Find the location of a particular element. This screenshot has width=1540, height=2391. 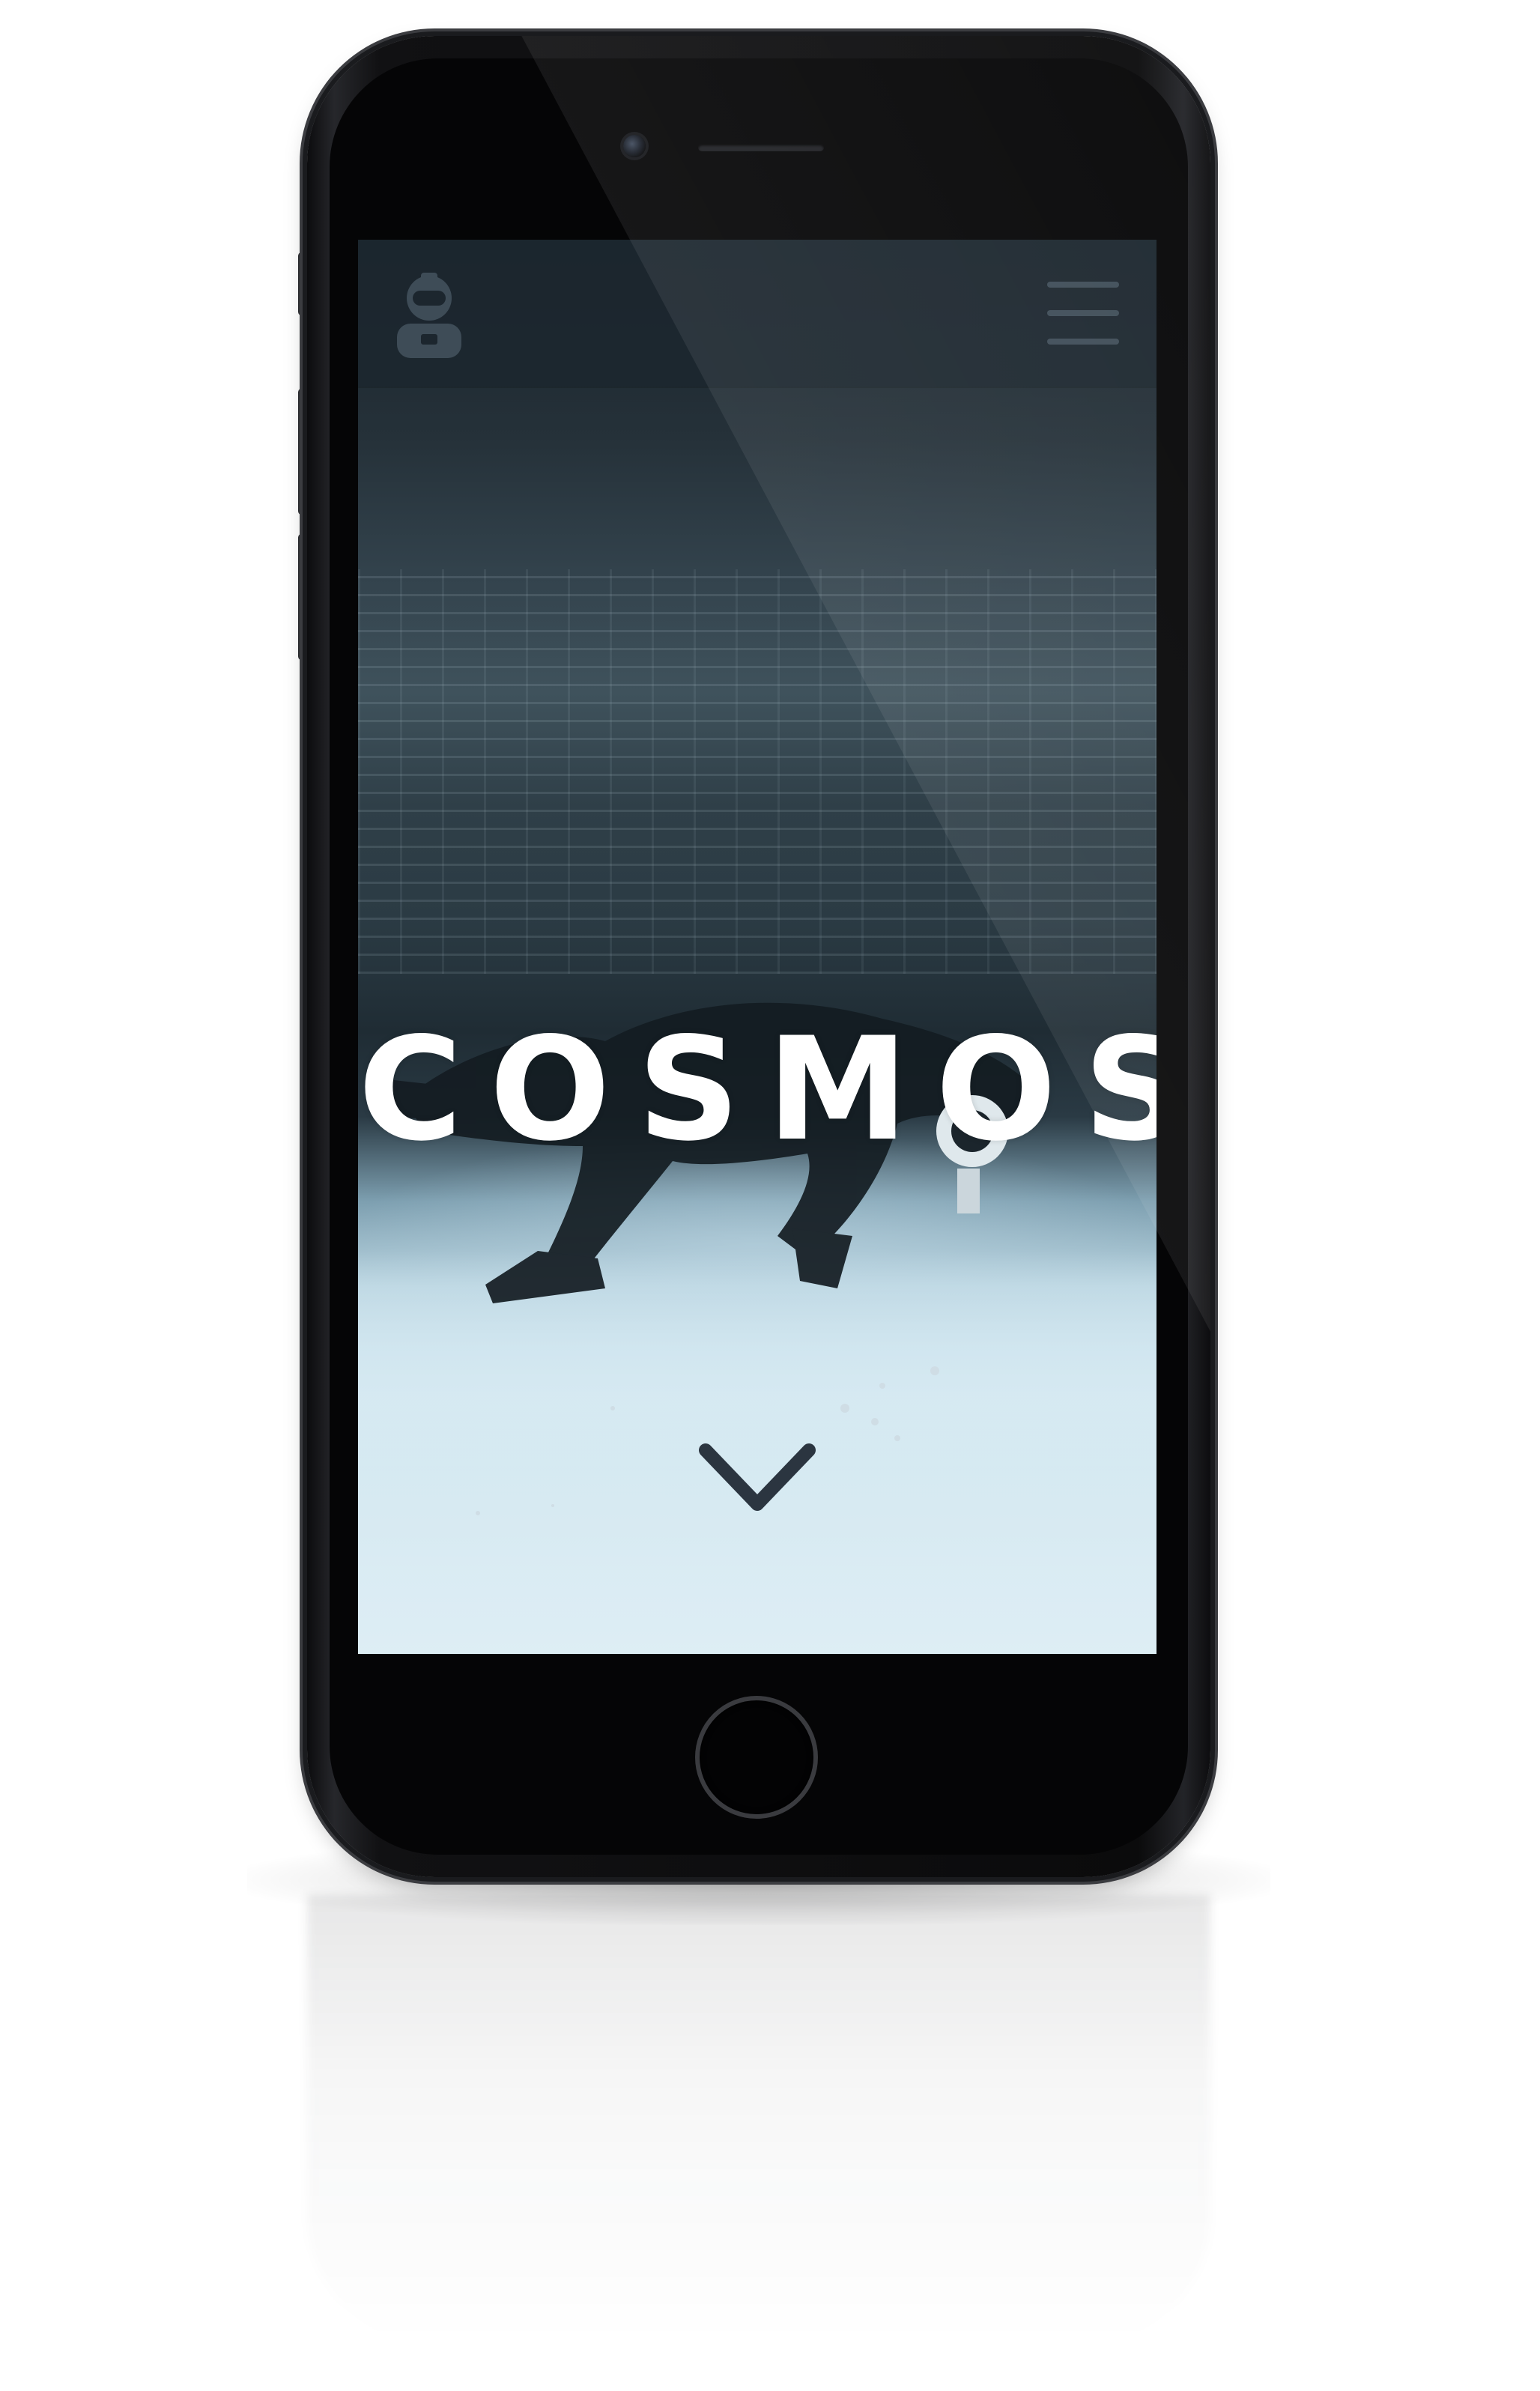

hamburger-menu-icon is located at coordinates (1083, 314).